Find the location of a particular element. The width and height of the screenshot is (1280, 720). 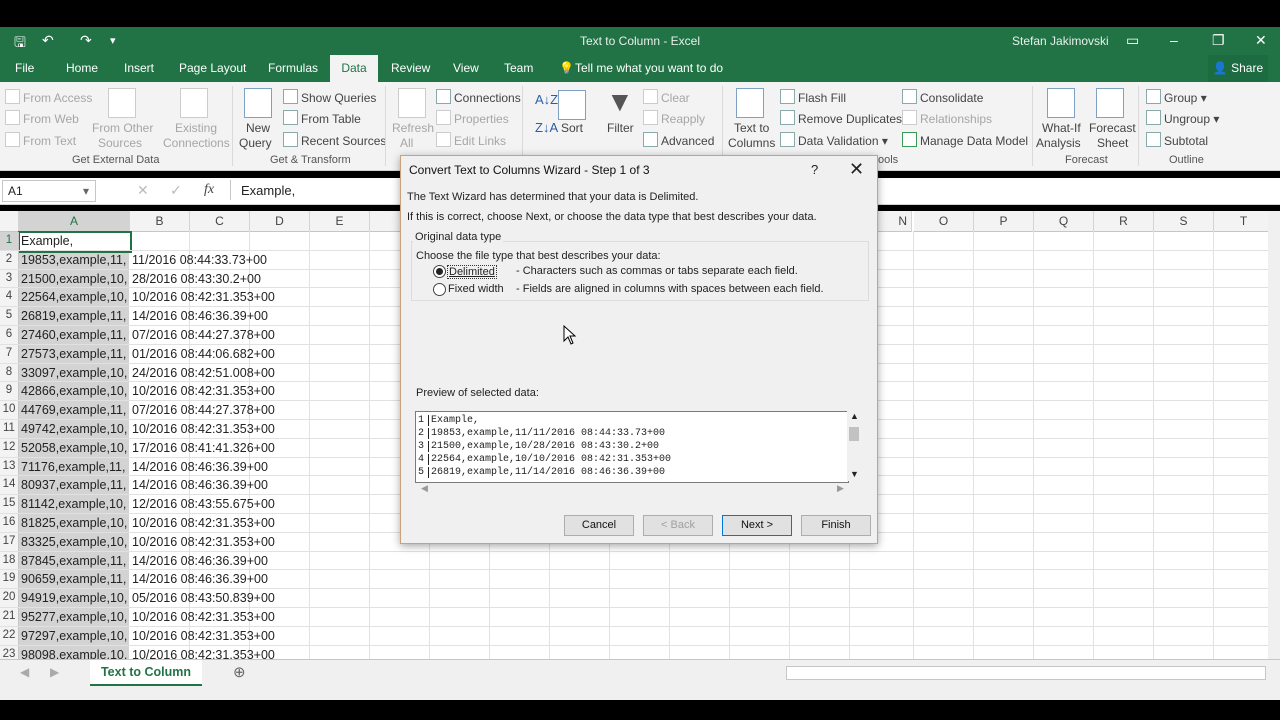

fixed-width-radio is located at coordinates (439, 289).